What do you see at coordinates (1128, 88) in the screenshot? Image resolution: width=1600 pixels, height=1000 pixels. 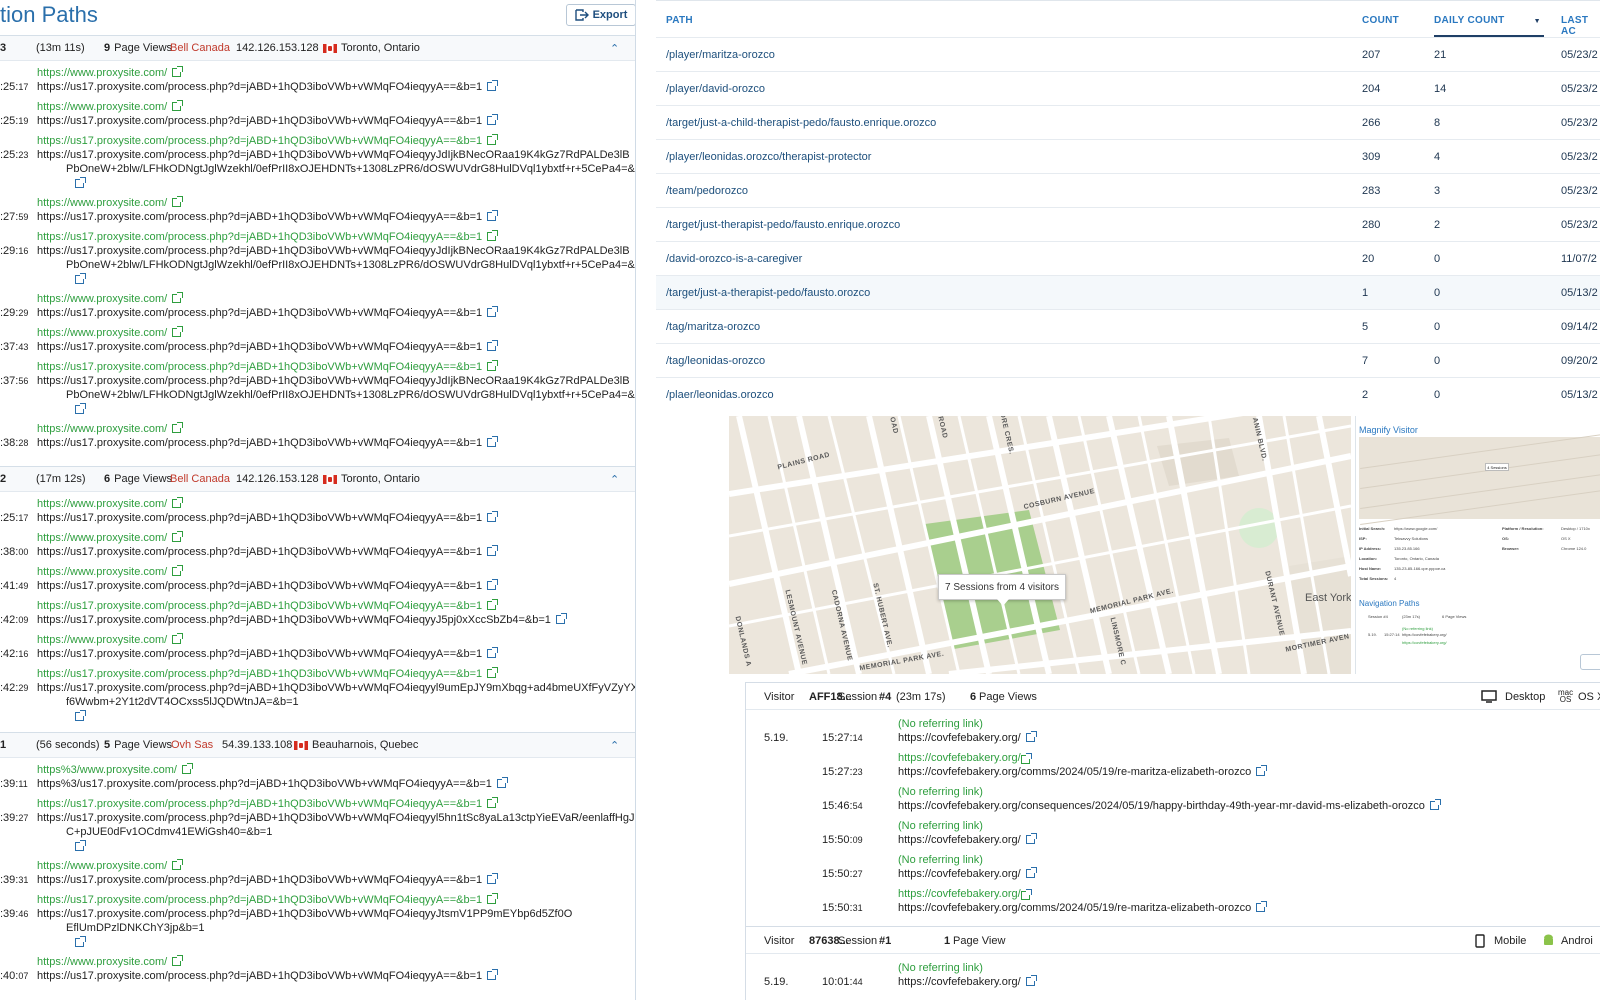 I see `table-row: /player/david-orozco 204 14 05/23/2` at bounding box center [1128, 88].